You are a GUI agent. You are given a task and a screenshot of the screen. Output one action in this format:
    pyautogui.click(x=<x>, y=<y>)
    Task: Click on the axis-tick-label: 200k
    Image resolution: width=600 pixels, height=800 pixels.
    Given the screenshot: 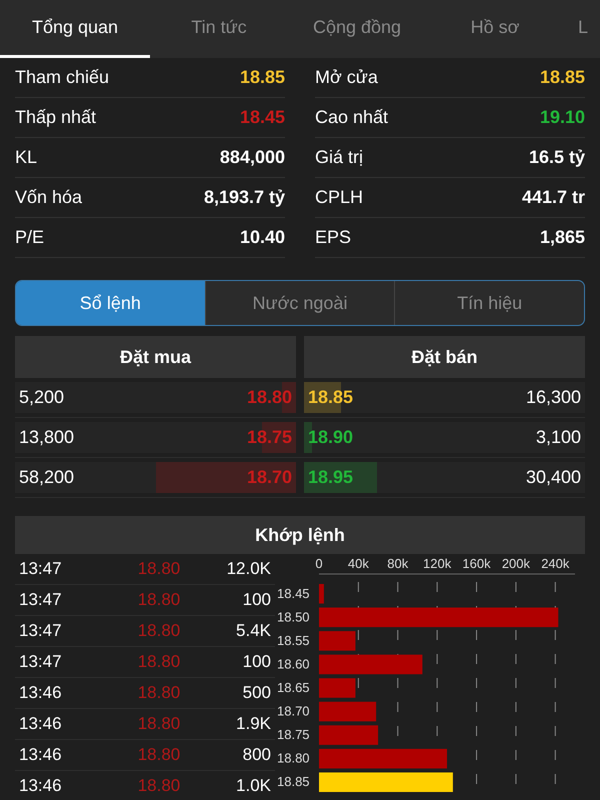 What is the action you would take?
    pyautogui.click(x=516, y=563)
    